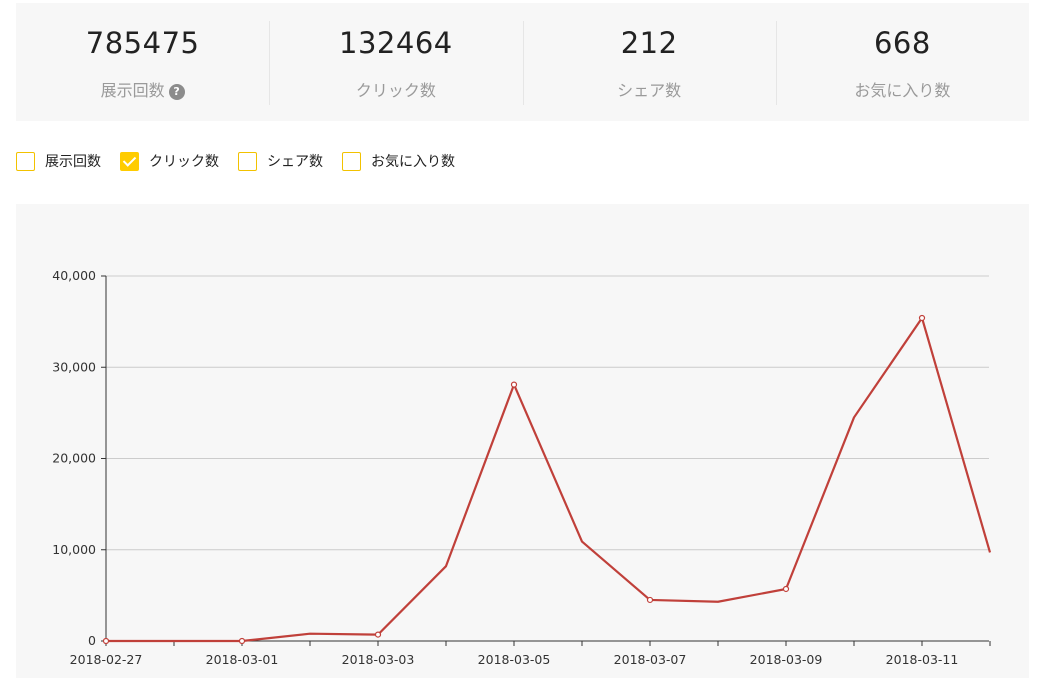 Image resolution: width=1040 pixels, height=691 pixels. Describe the element at coordinates (395, 62) in the screenshot. I see `stat-clicks: 132464 クリック数` at that location.